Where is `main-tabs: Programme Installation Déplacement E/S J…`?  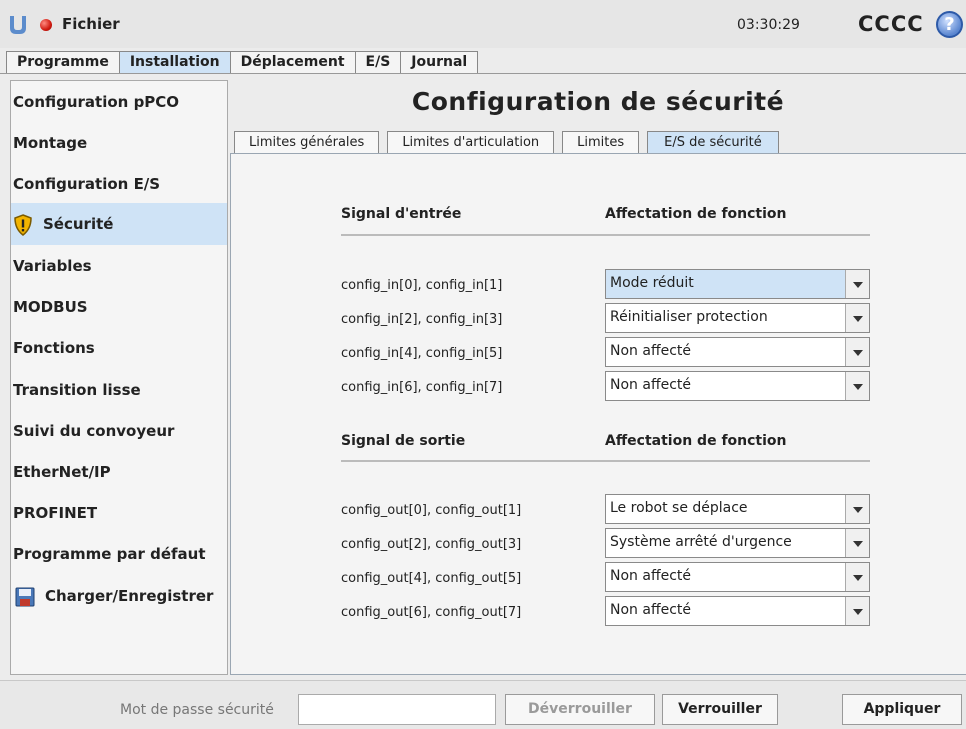
main-tabs: Programme Installation Déplacement E/S J… is located at coordinates (242, 62).